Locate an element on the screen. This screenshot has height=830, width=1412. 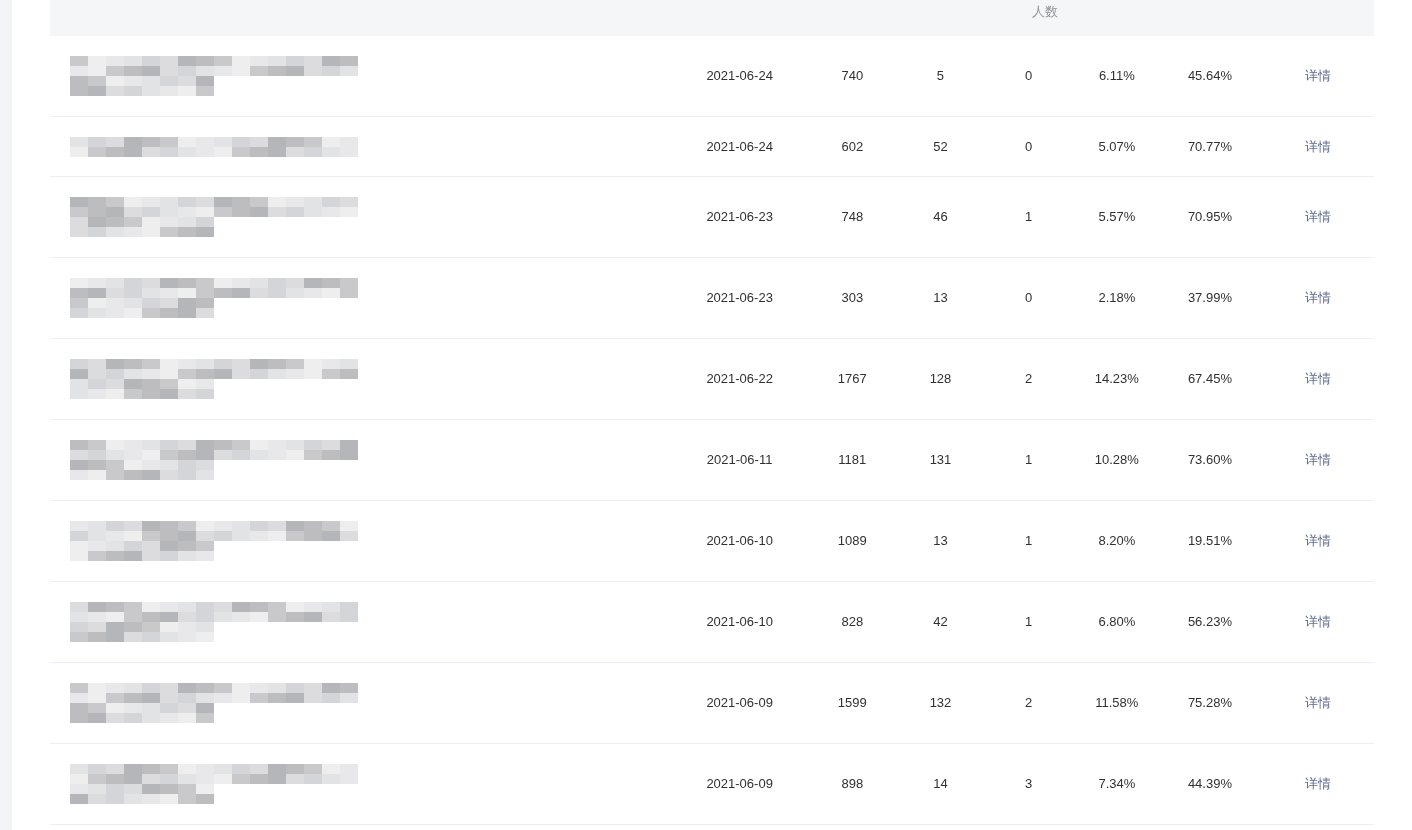
table-cell-text: 52 is located at coordinates (940, 146).